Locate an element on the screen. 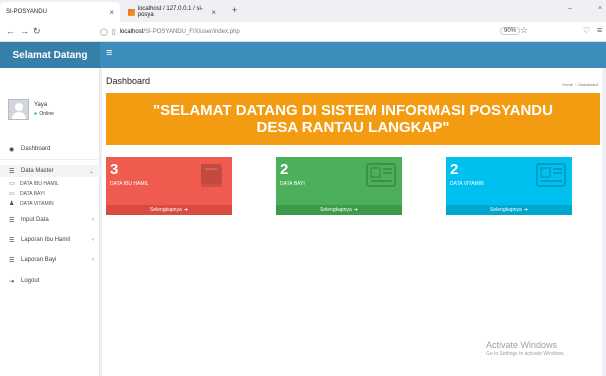 Image resolution: width=606 pixels, height=376 pixels. sidebar-subitem-label: DATA BAYI is located at coordinates (32, 193).